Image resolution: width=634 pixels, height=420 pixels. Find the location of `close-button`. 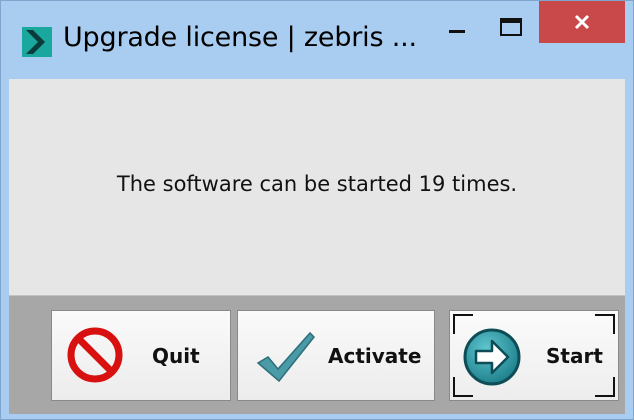

close-button is located at coordinates (582, 22).